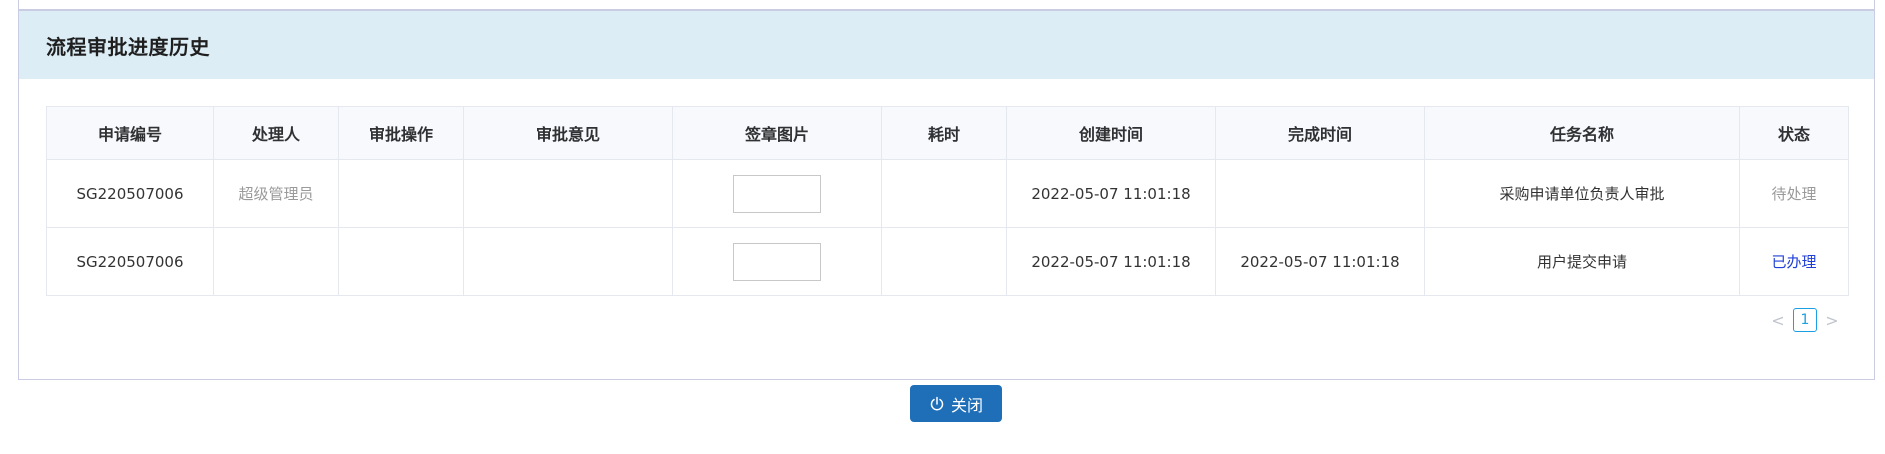 This screenshot has width=1885, height=454. Describe the element at coordinates (130, 133) in the screenshot. I see `column-header-app-no: 申请编号` at that location.